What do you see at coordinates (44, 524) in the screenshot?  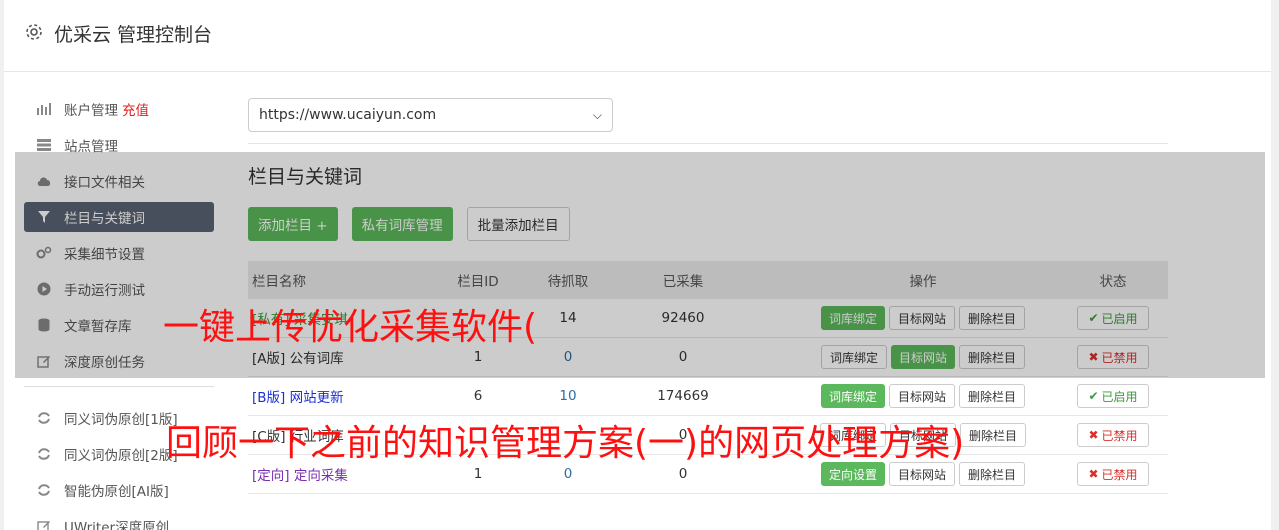 I see `edit-icon` at bounding box center [44, 524].